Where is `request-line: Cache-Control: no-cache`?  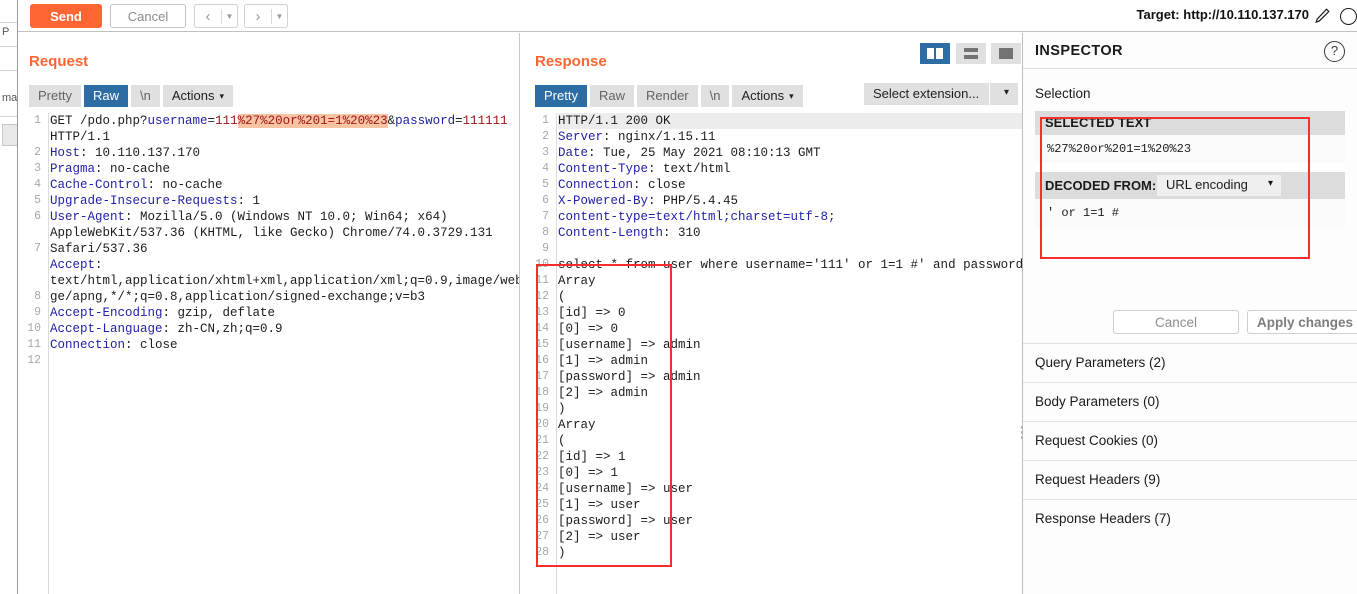
request-line: Cache-Control: no-cache is located at coordinates (284, 185).